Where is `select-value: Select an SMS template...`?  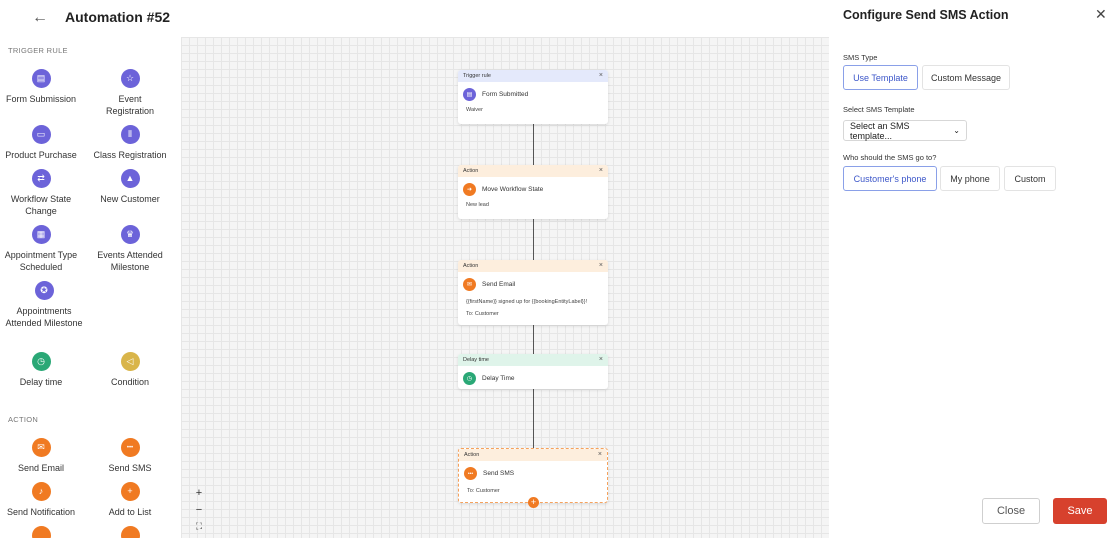
select-value: Select an SMS template... is located at coordinates (880, 130).